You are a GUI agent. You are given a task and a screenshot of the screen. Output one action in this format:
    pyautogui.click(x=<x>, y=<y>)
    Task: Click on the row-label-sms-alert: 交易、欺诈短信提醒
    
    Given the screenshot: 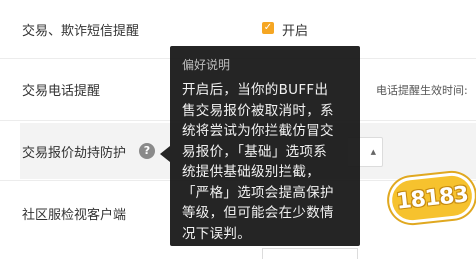 What is the action you would take?
    pyautogui.click(x=81, y=31)
    